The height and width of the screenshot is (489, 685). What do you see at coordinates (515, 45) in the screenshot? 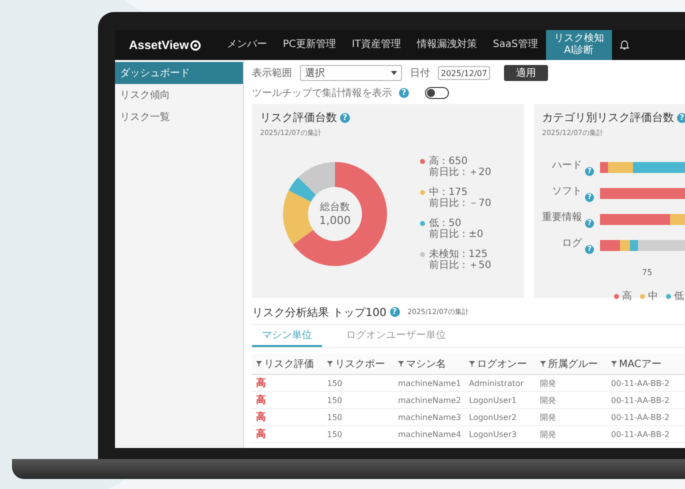
I see `nav-tab: SaaS管理` at bounding box center [515, 45].